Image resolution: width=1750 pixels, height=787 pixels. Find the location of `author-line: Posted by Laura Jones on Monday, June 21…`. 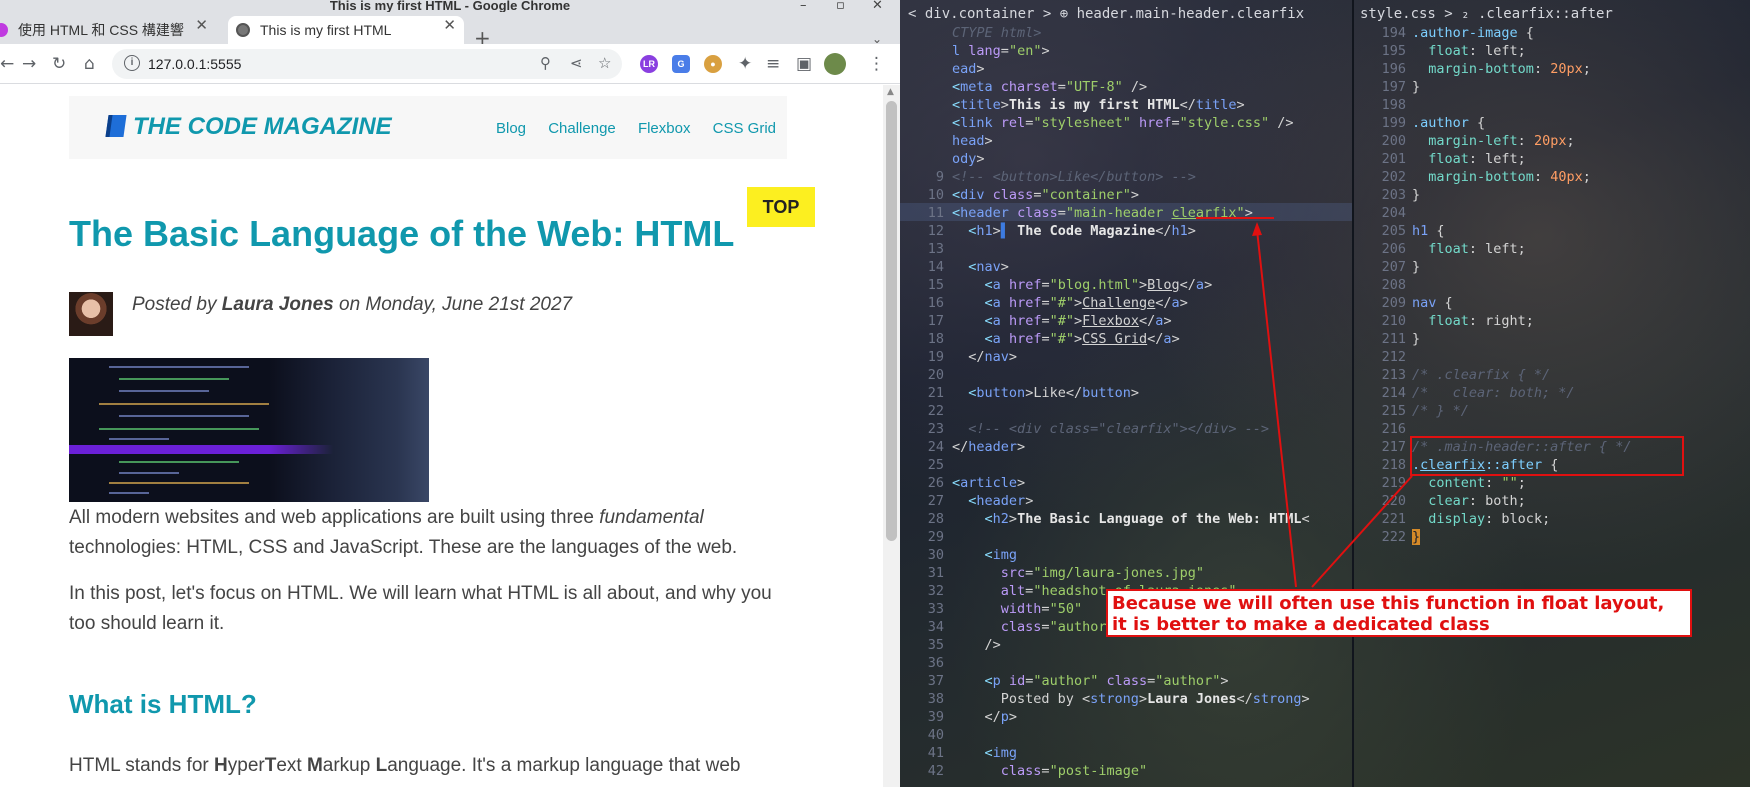

author-line: Posted by Laura Jones on Monday, June 21… is located at coordinates (352, 305).